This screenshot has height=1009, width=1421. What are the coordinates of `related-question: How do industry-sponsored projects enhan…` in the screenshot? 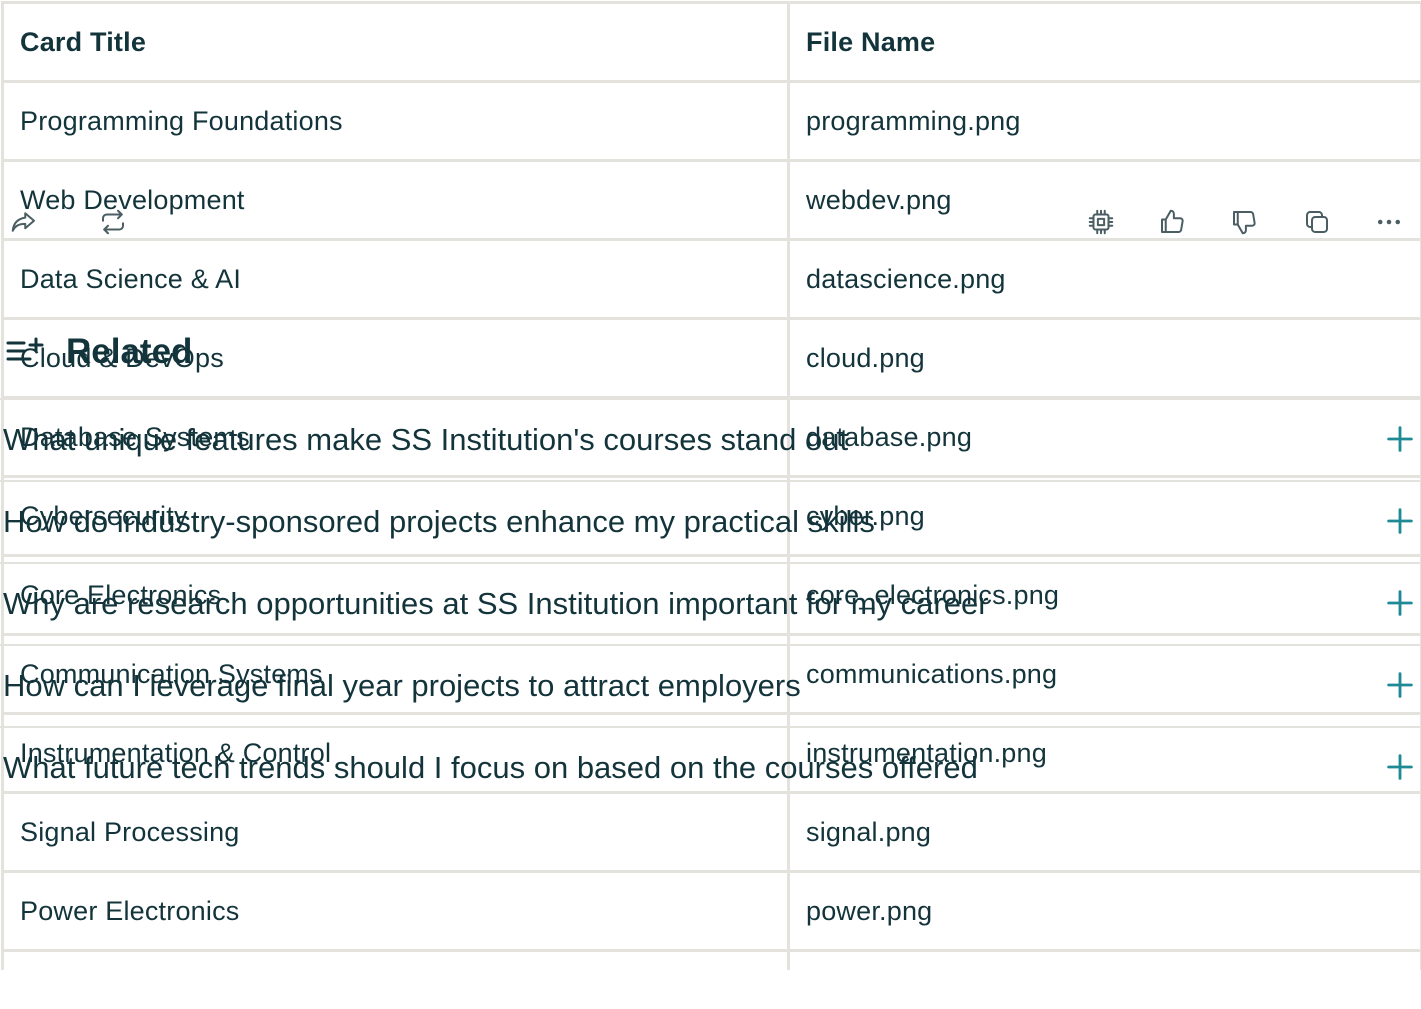 It's located at (710, 524).